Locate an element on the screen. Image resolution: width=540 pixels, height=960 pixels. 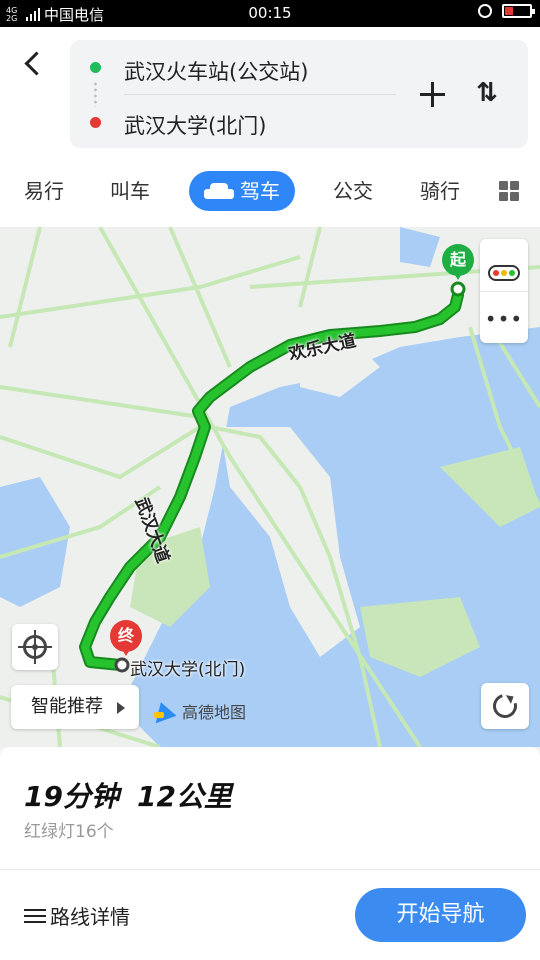
amap-logo: 高德地图 is located at coordinates (199, 711).